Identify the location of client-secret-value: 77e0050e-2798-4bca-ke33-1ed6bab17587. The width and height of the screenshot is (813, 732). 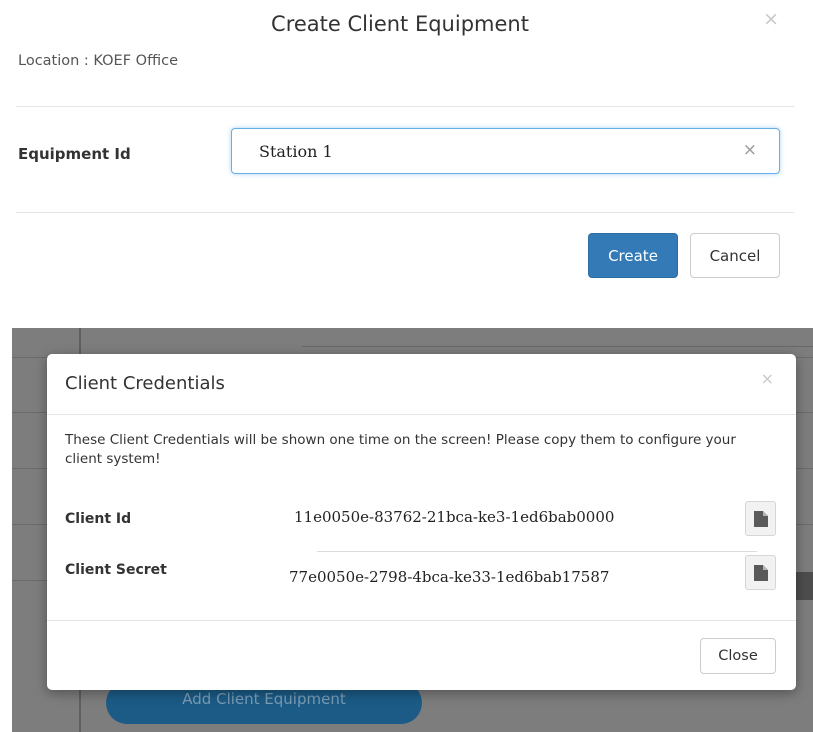
(449, 577).